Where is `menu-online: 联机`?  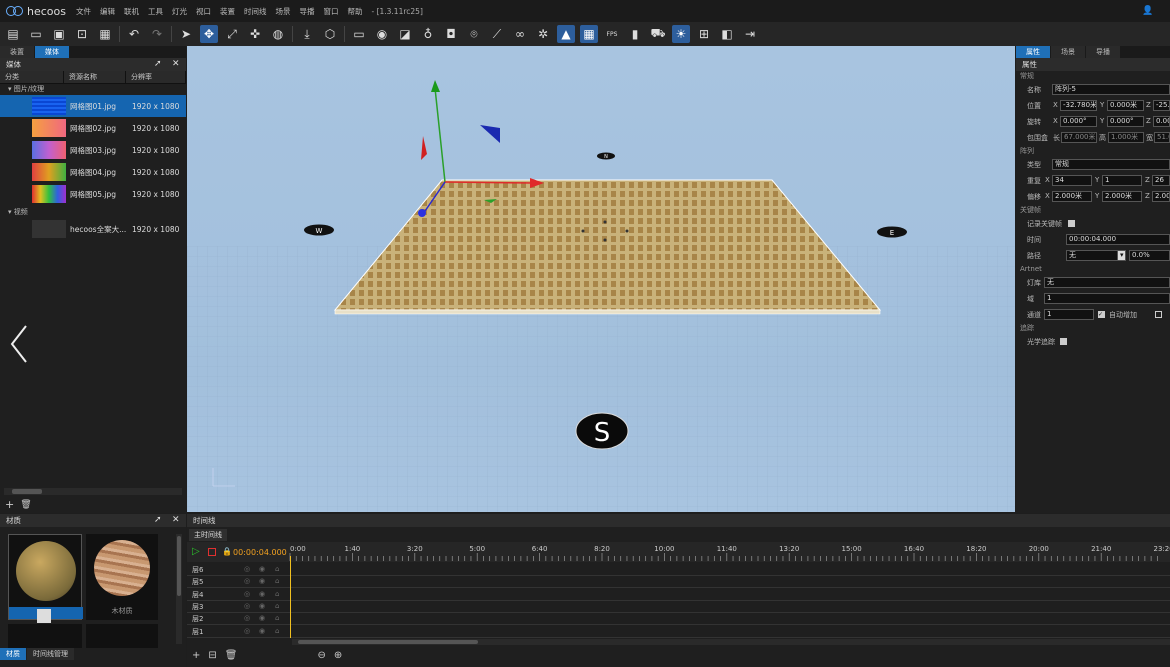 menu-online: 联机 is located at coordinates (131, 11).